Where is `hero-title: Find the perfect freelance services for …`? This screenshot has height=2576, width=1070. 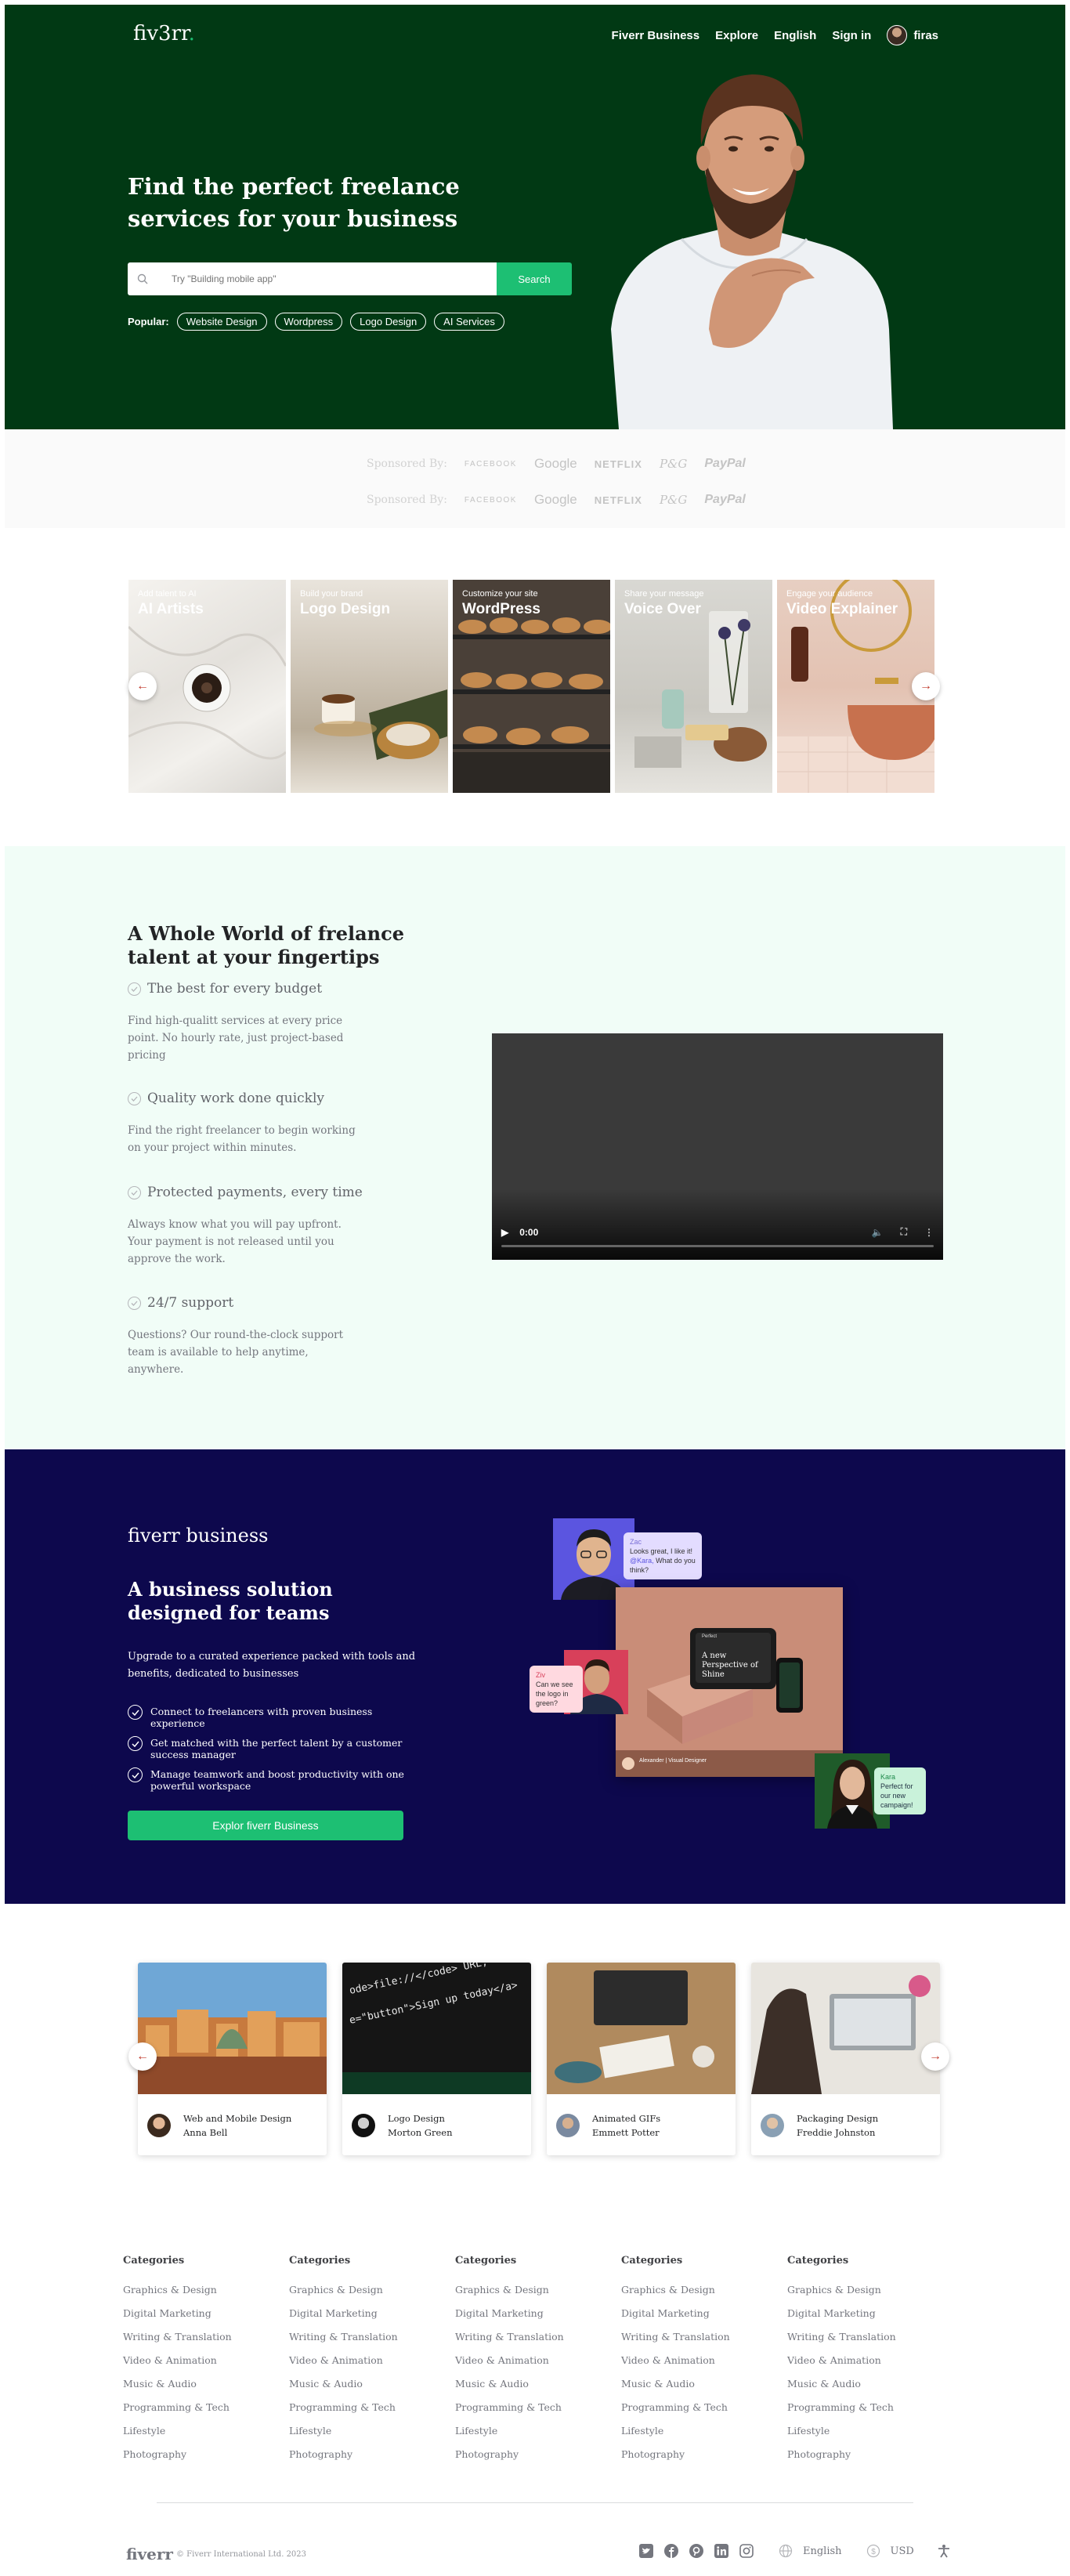 hero-title: Find the perfect freelance services for … is located at coordinates (294, 203).